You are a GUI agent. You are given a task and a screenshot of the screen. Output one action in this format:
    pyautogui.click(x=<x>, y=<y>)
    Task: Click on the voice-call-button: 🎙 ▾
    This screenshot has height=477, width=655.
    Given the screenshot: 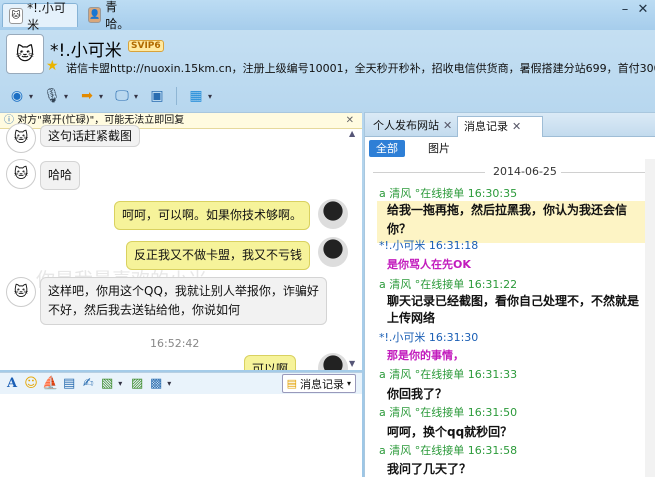 What is the action you would take?
    pyautogui.click(x=56, y=96)
    